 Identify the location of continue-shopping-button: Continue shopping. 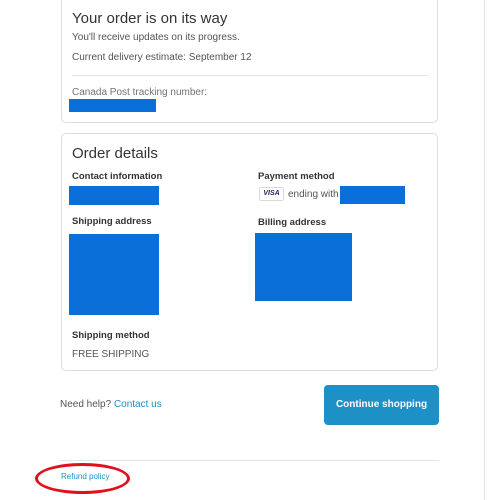
(381, 405).